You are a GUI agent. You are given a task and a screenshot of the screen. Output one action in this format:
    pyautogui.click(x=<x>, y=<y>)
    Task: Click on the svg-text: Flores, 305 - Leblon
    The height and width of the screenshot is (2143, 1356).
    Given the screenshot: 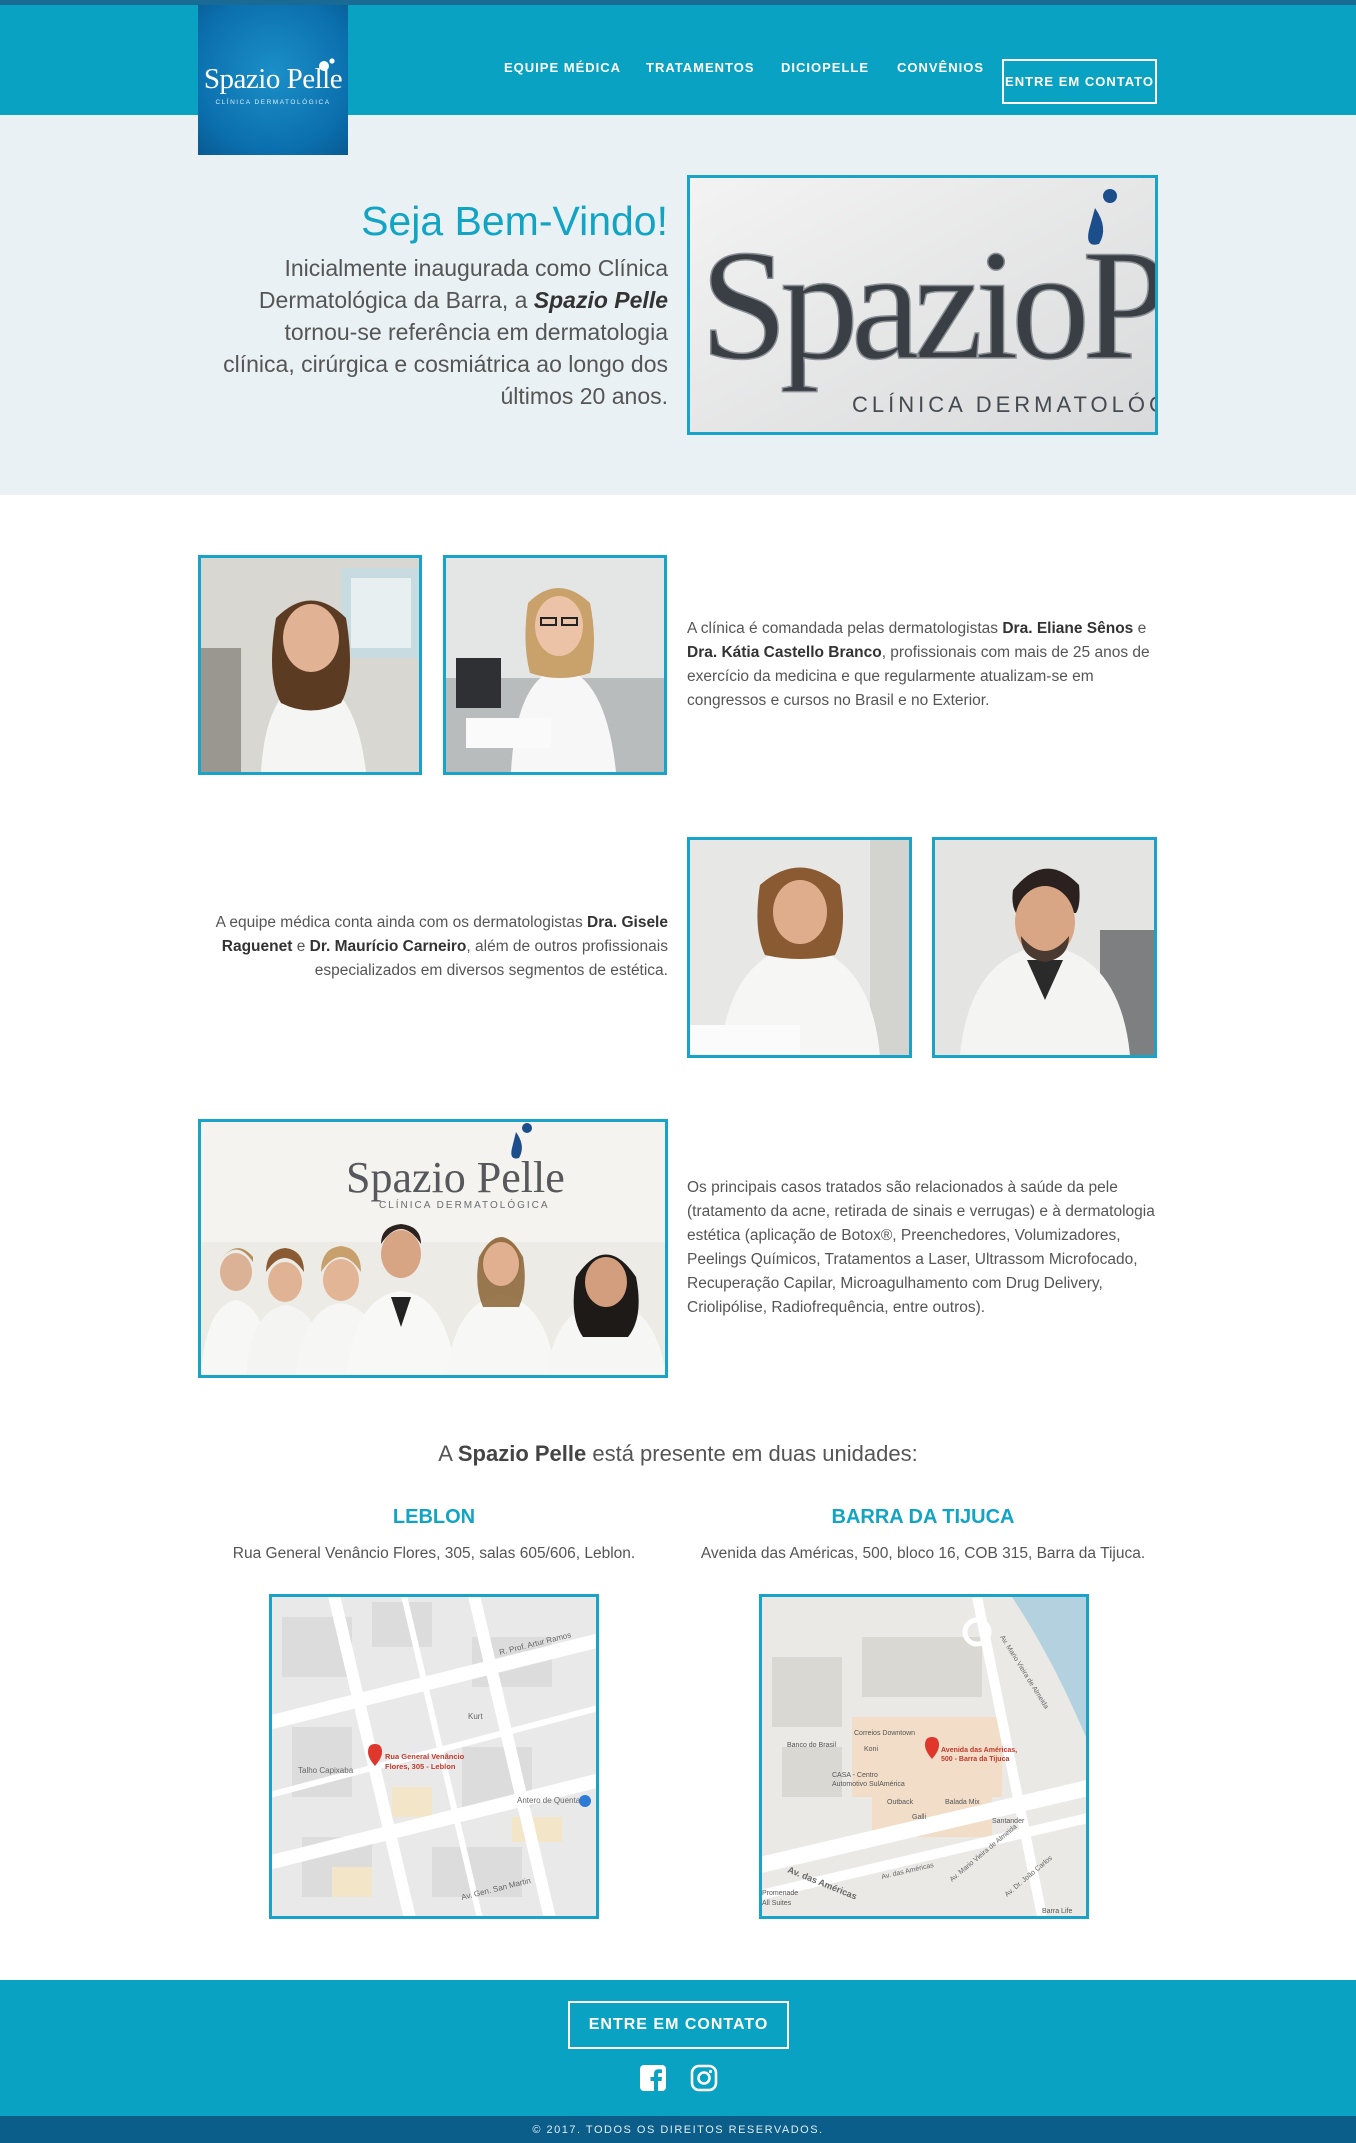 What is the action you would take?
    pyautogui.click(x=420, y=1766)
    